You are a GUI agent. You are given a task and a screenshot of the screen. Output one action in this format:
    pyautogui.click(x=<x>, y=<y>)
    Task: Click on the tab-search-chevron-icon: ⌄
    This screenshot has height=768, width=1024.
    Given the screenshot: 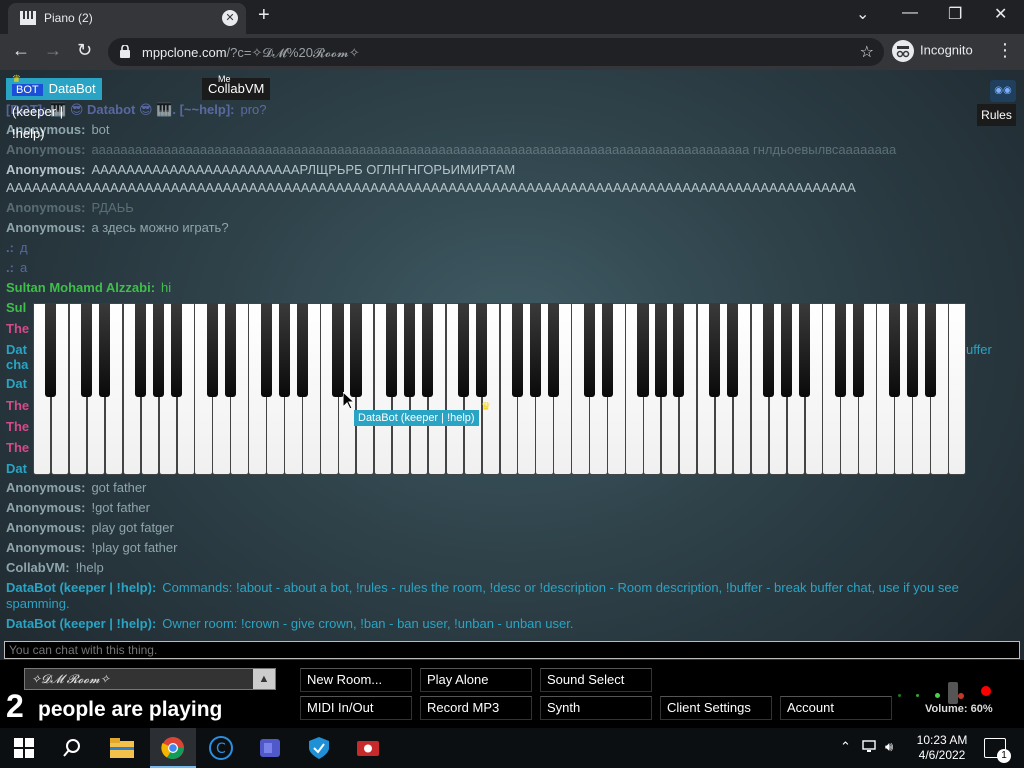 What is the action you would take?
    pyautogui.click(x=862, y=14)
    